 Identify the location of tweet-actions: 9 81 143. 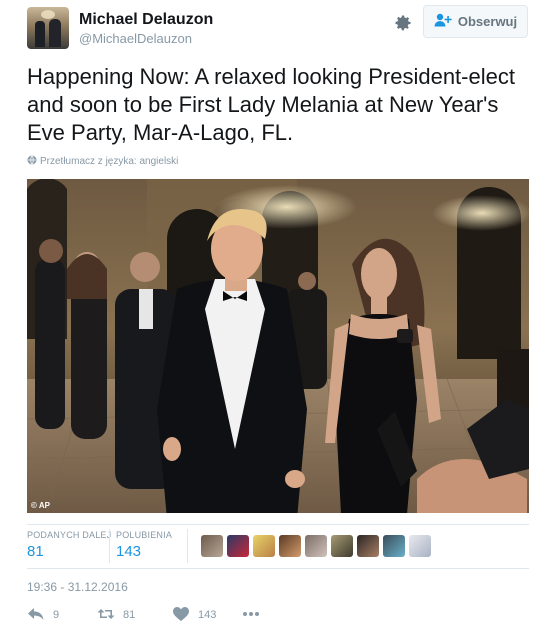
(157, 615).